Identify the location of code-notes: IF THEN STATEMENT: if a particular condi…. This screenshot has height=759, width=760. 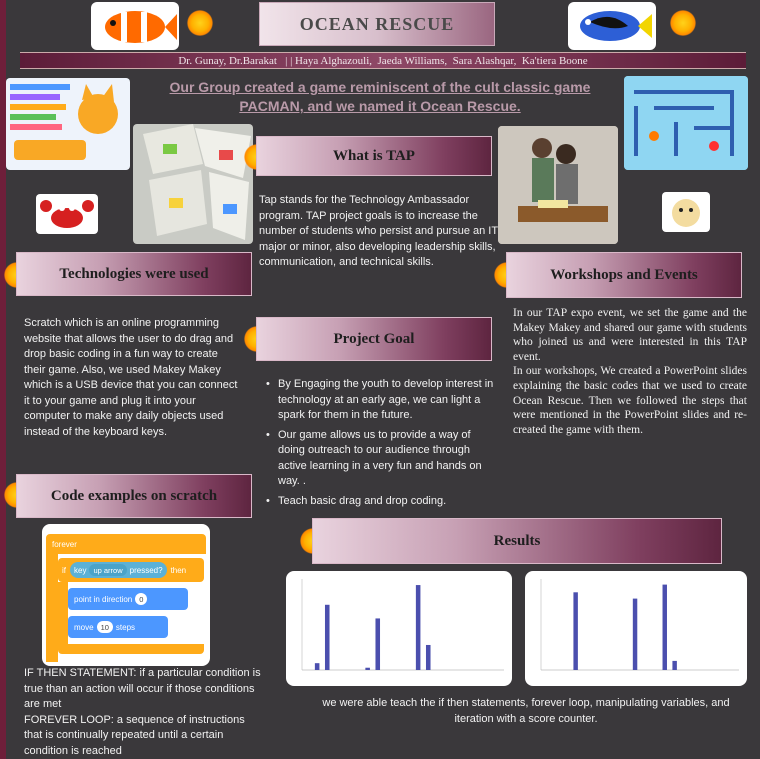
(144, 712).